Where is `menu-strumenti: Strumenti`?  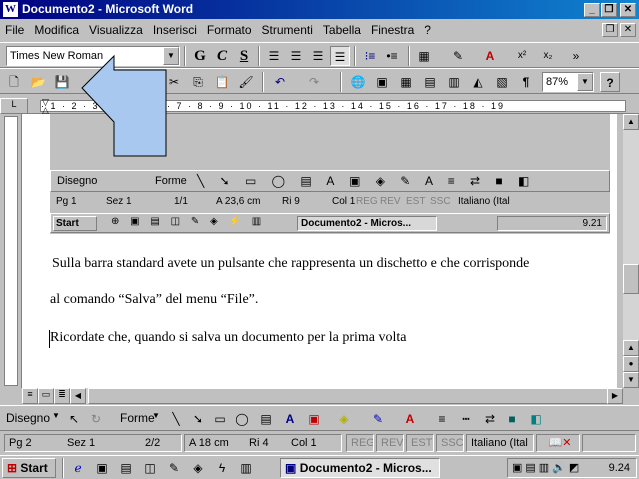
menu-strumenti: Strumenti is located at coordinates (287, 30).